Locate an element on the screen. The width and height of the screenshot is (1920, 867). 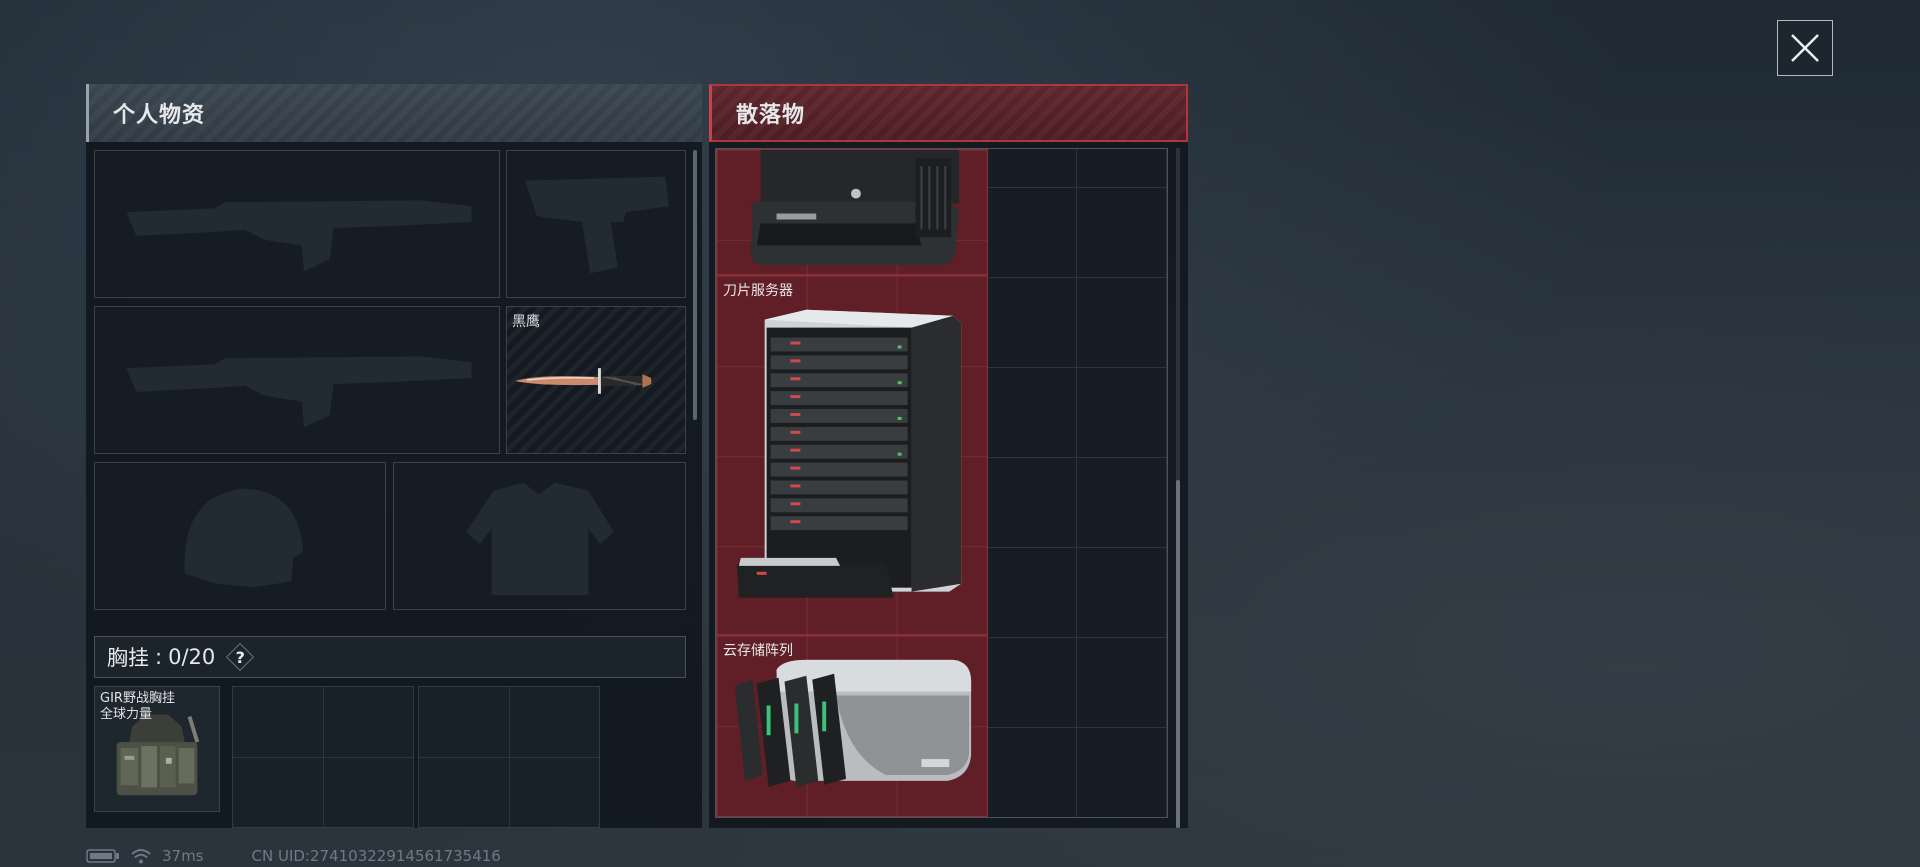
help-icon-glyph: ? is located at coordinates (240, 657).